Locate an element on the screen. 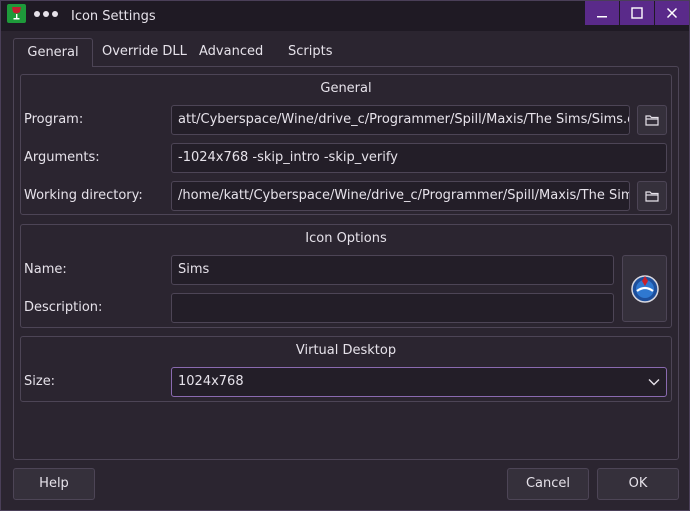 The height and width of the screenshot is (511, 690). program-browse-button is located at coordinates (652, 120).